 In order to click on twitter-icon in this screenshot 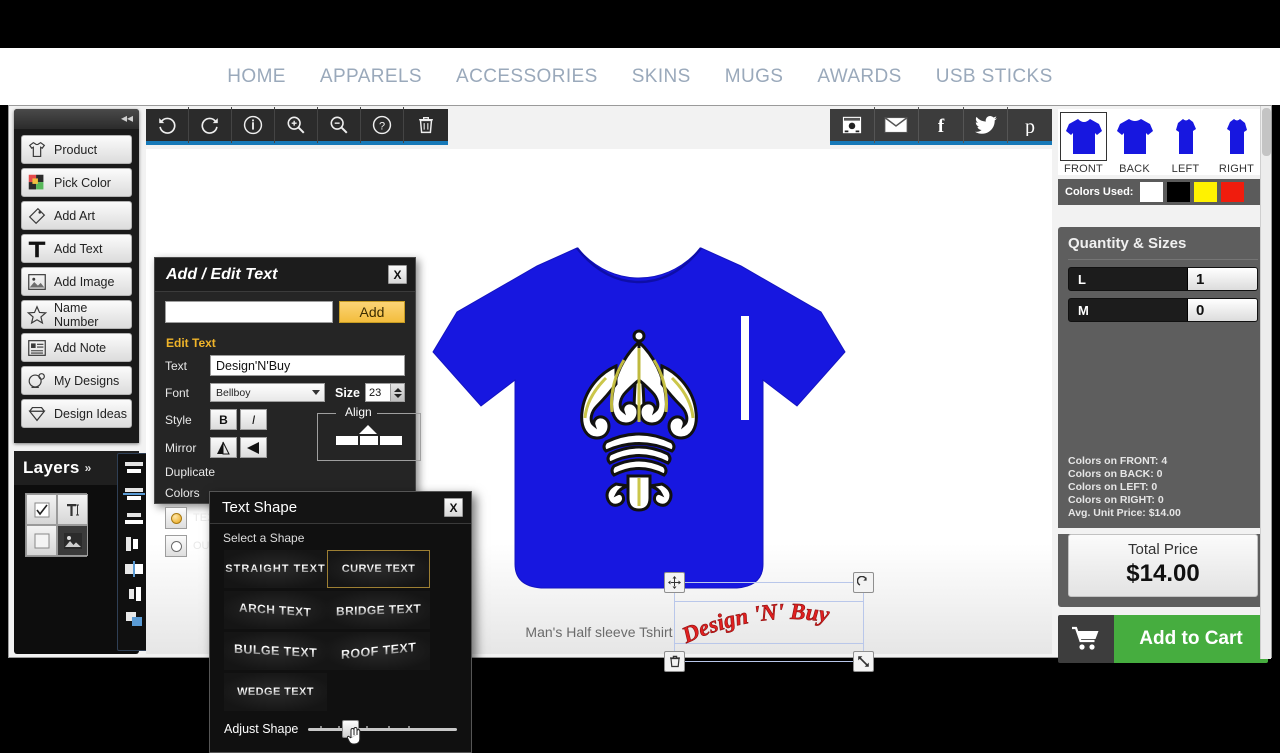, I will do `click(986, 125)`.